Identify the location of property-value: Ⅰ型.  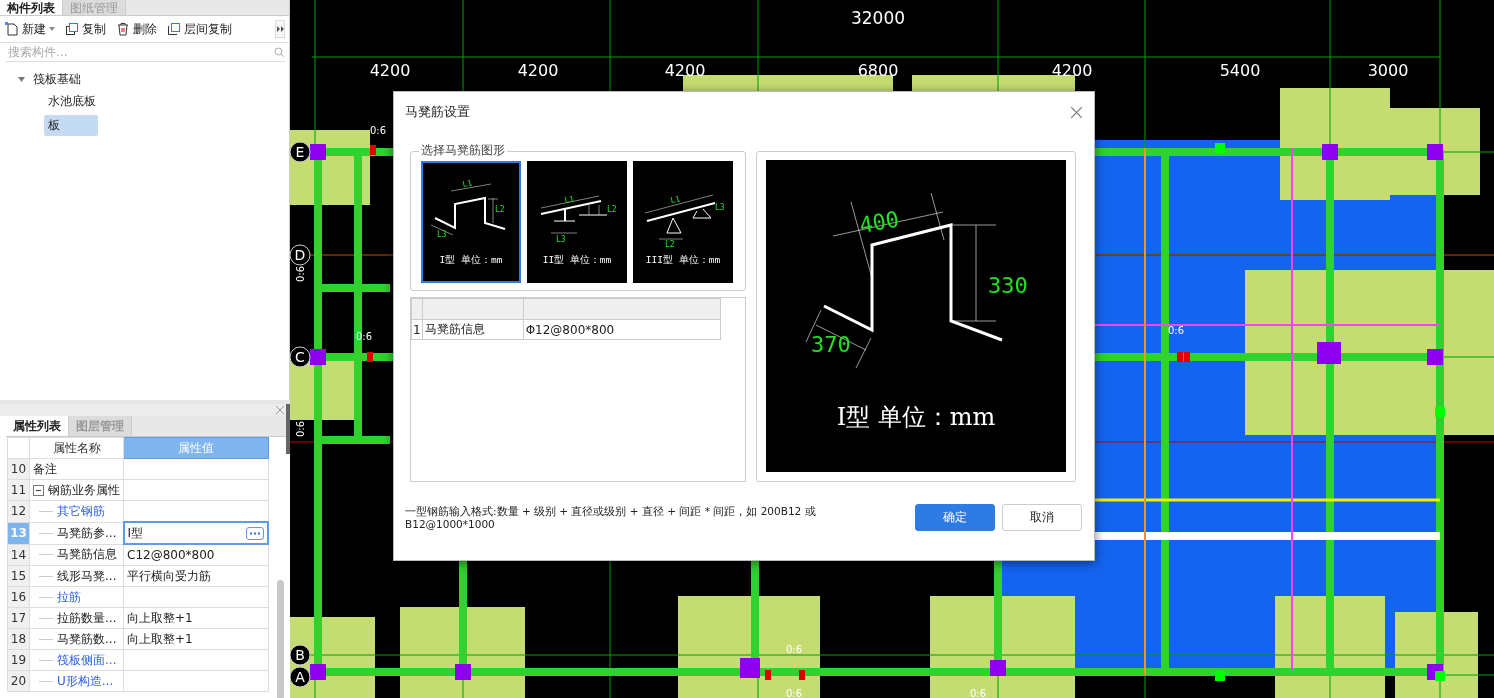
(135, 533).